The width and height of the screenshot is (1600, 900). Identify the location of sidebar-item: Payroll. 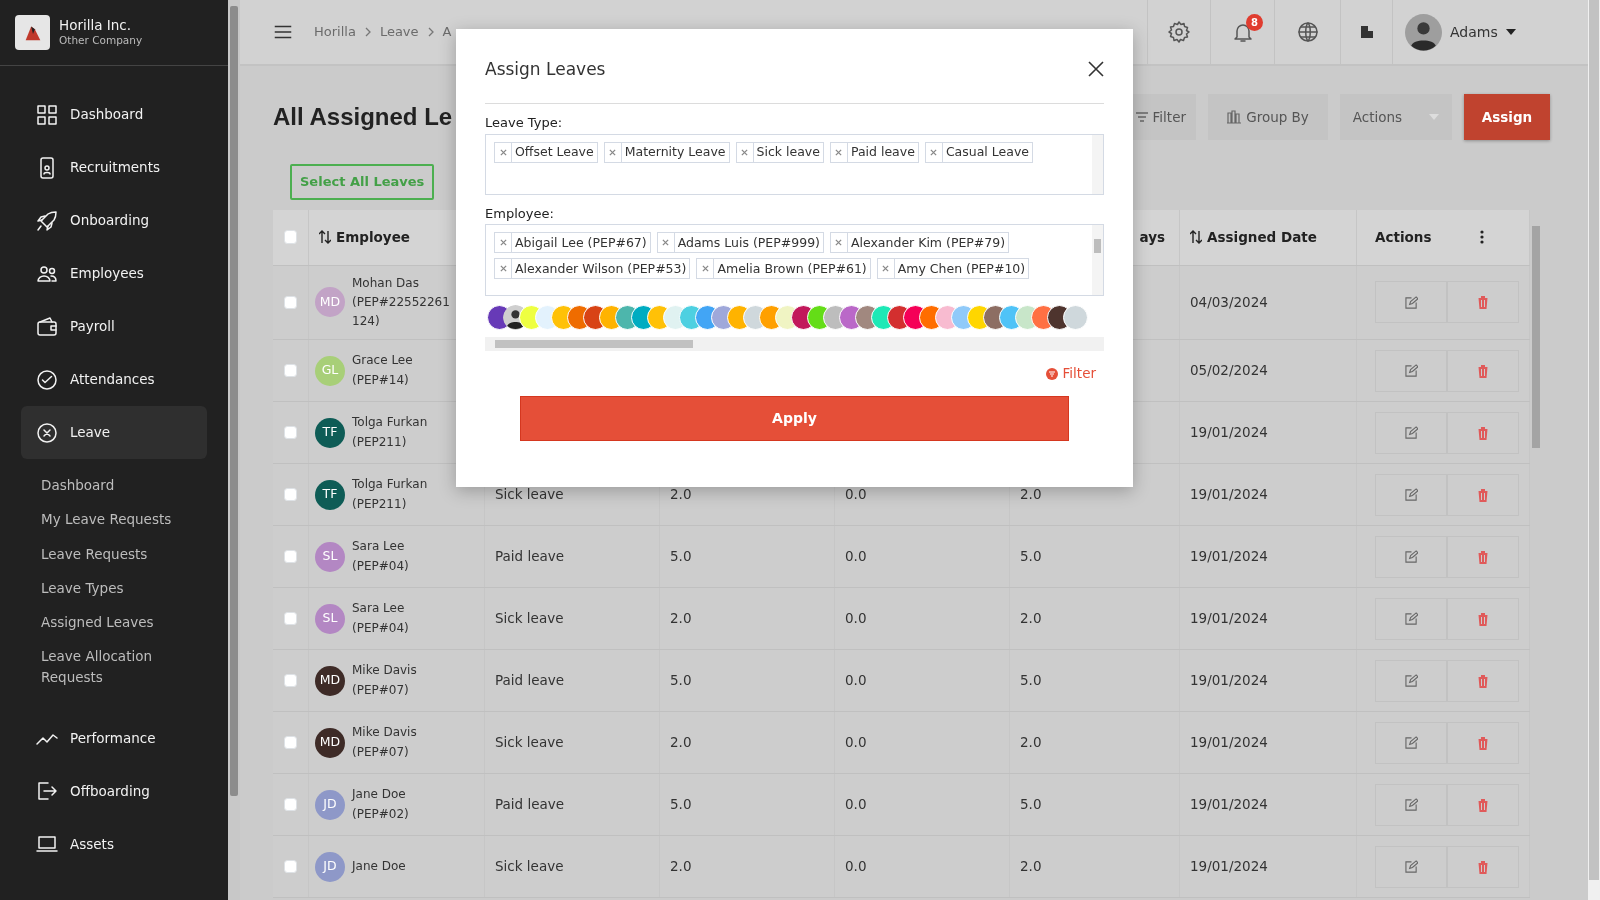
(114, 326).